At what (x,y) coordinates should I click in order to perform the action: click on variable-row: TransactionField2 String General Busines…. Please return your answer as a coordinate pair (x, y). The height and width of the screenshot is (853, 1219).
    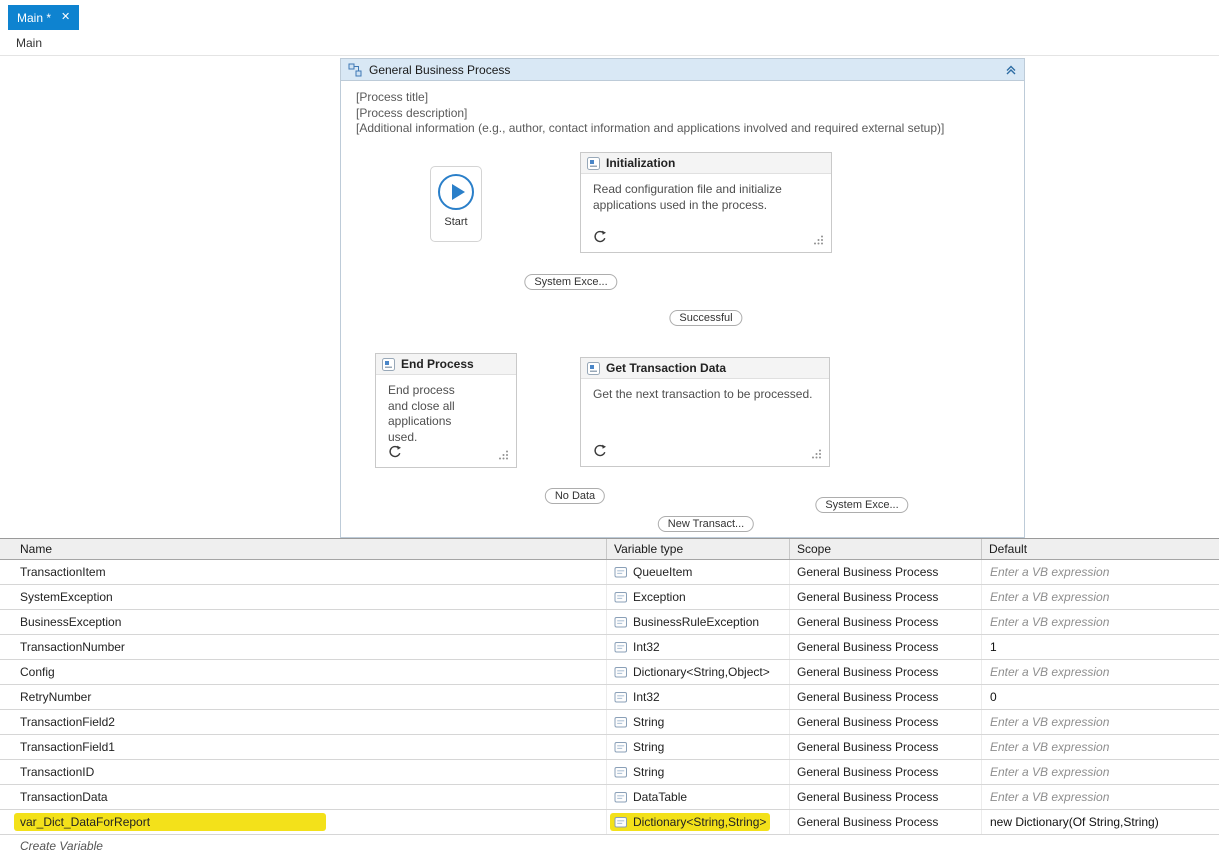
    Looking at the image, I should click on (609, 722).